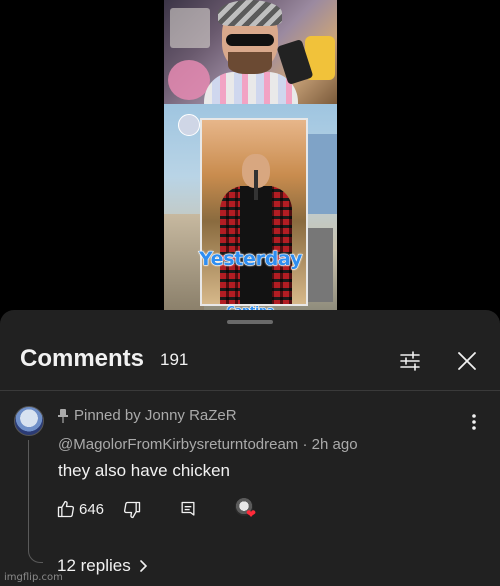 This screenshot has width=500, height=586. What do you see at coordinates (63, 416) in the screenshot?
I see `pin-icon` at bounding box center [63, 416].